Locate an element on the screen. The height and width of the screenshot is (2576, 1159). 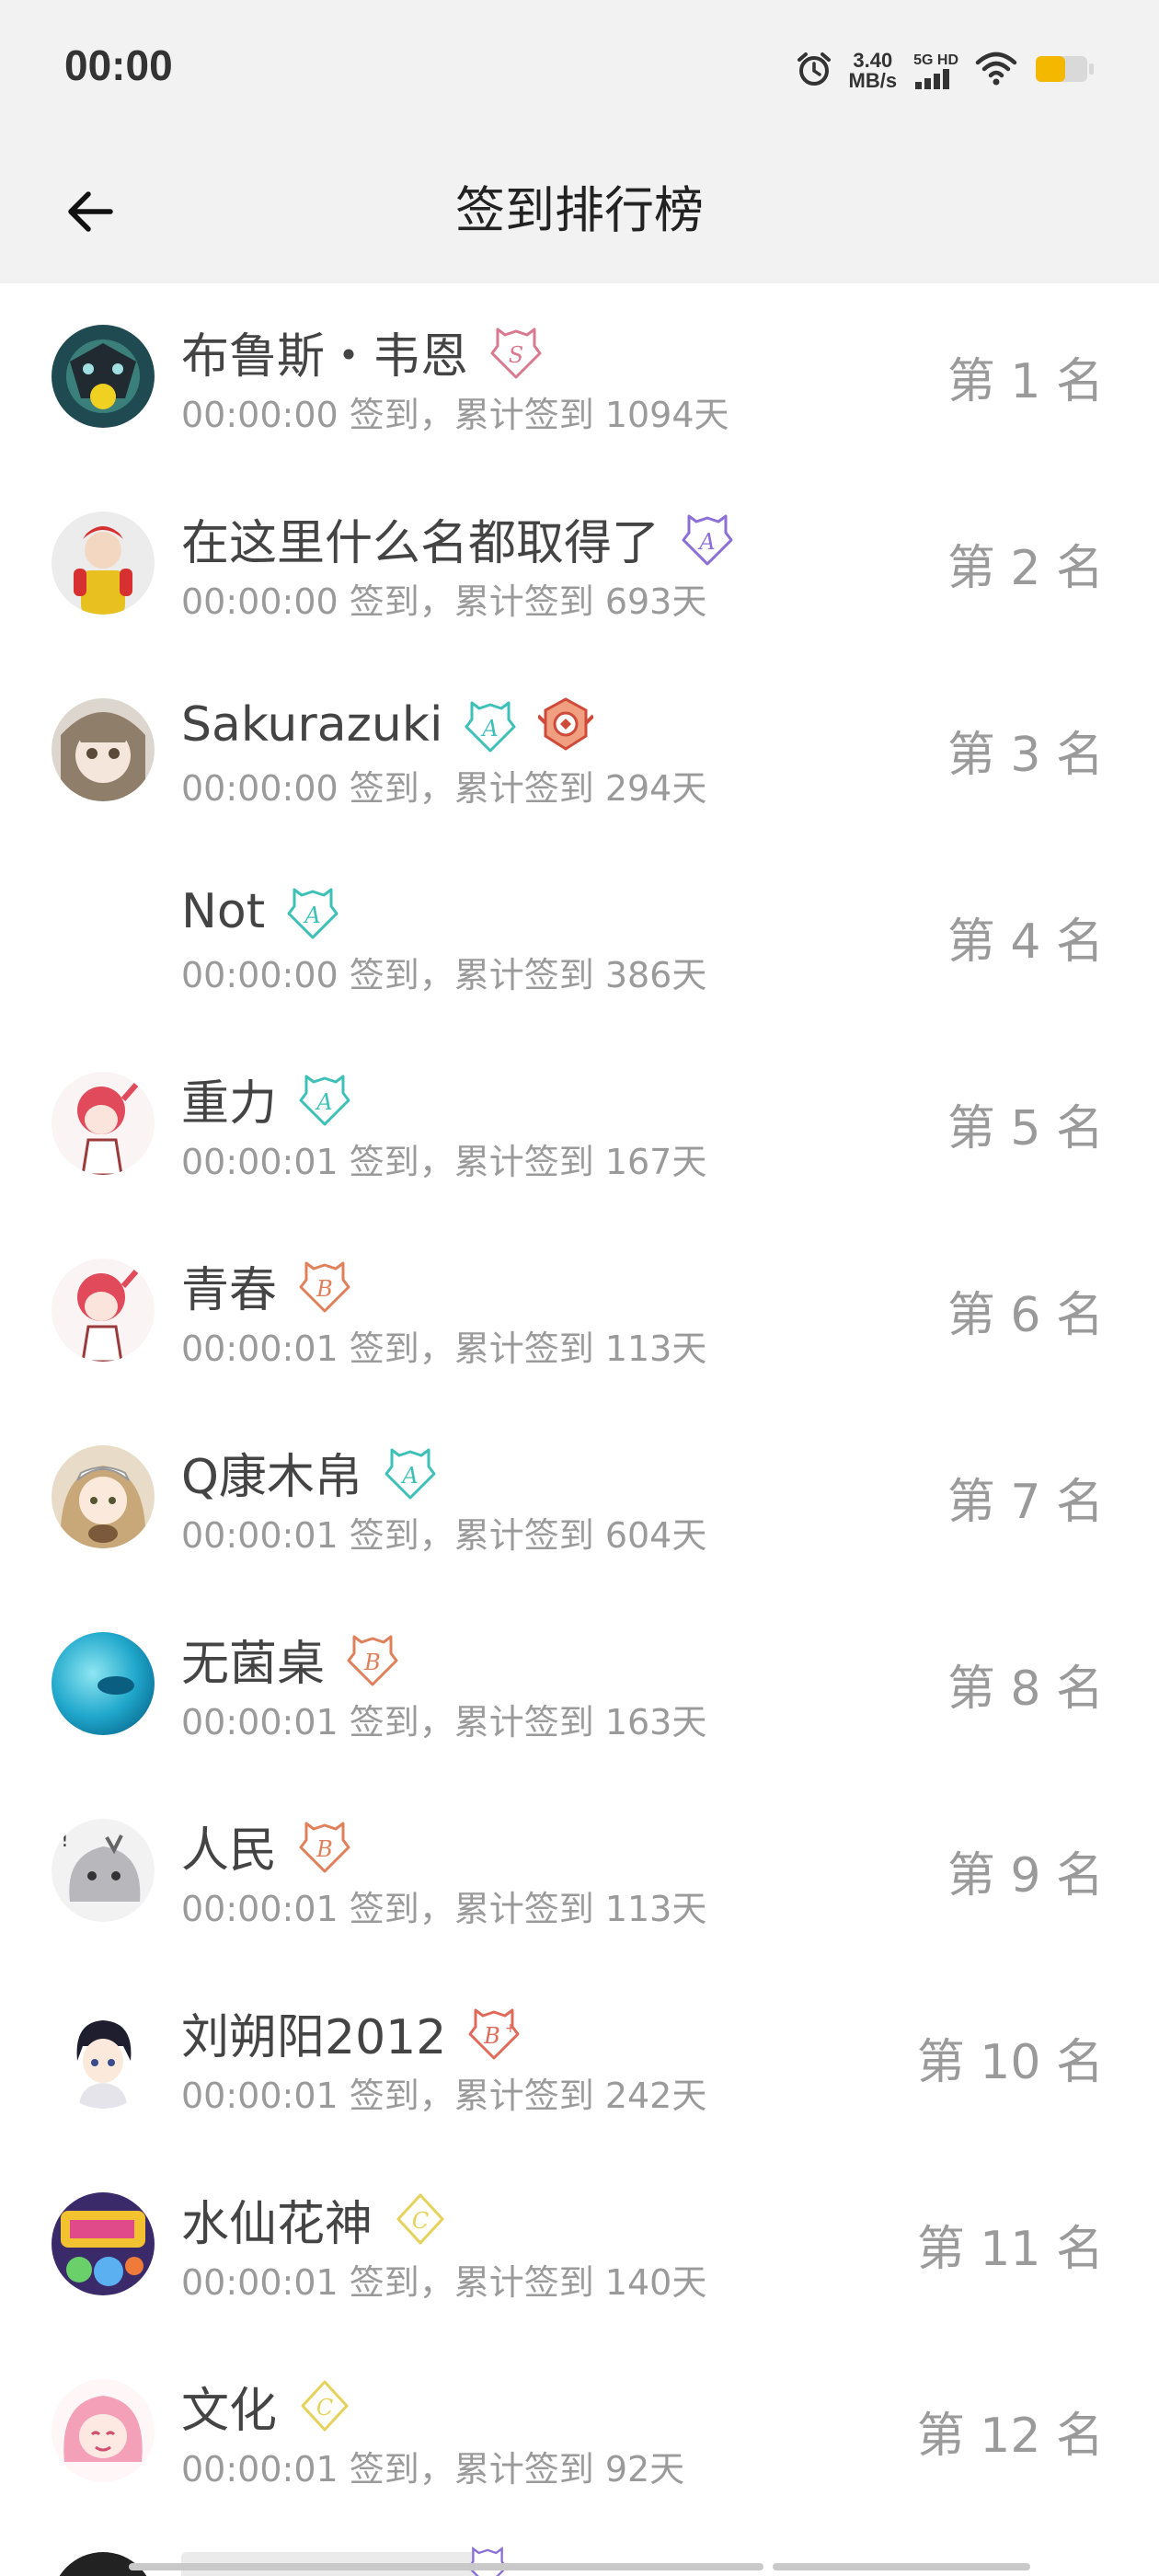
user-name-line: Sakurazuki A is located at coordinates (387, 725).